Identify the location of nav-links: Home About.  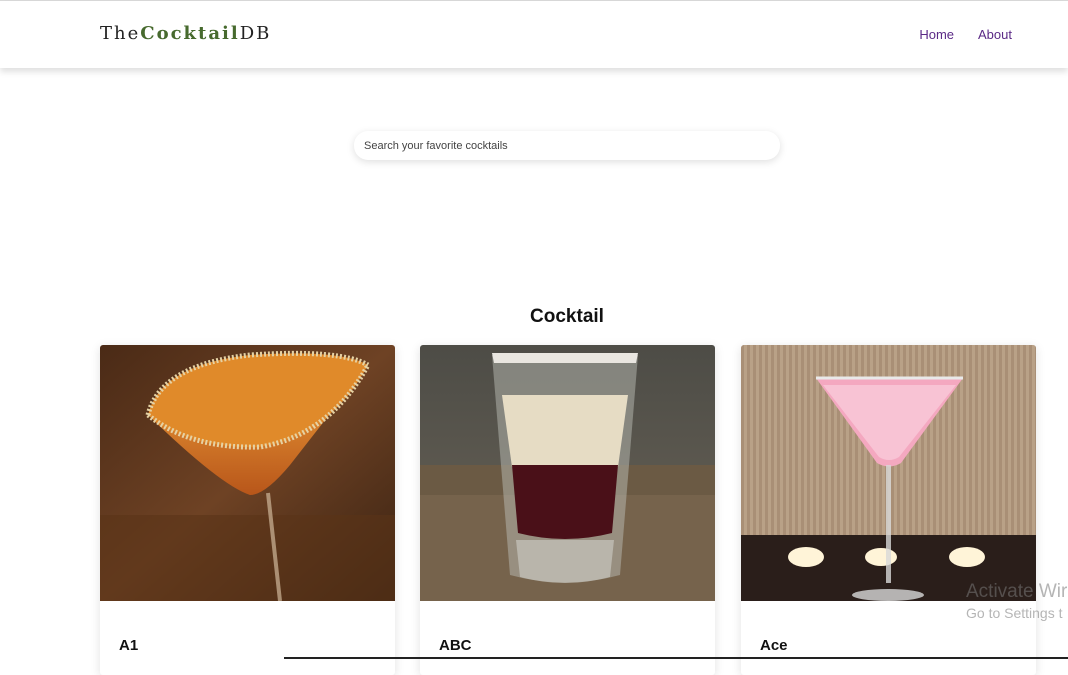
(965, 34).